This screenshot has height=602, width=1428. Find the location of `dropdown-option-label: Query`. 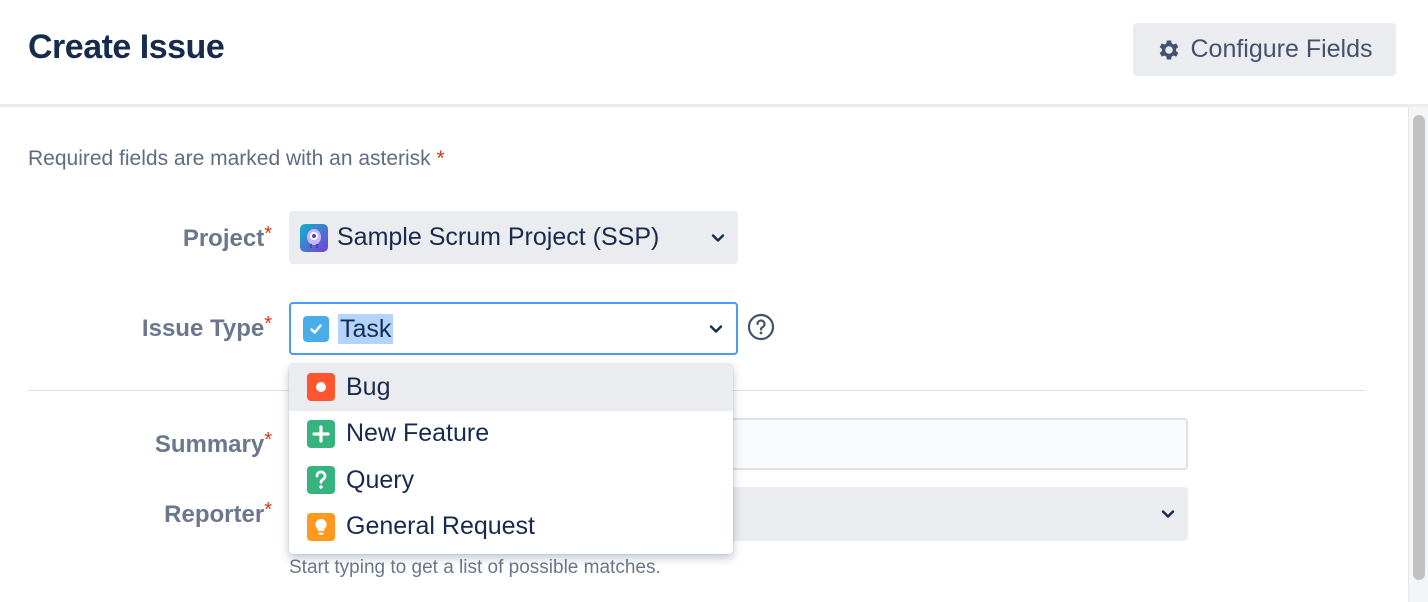

dropdown-option-label: Query is located at coordinates (380, 479).